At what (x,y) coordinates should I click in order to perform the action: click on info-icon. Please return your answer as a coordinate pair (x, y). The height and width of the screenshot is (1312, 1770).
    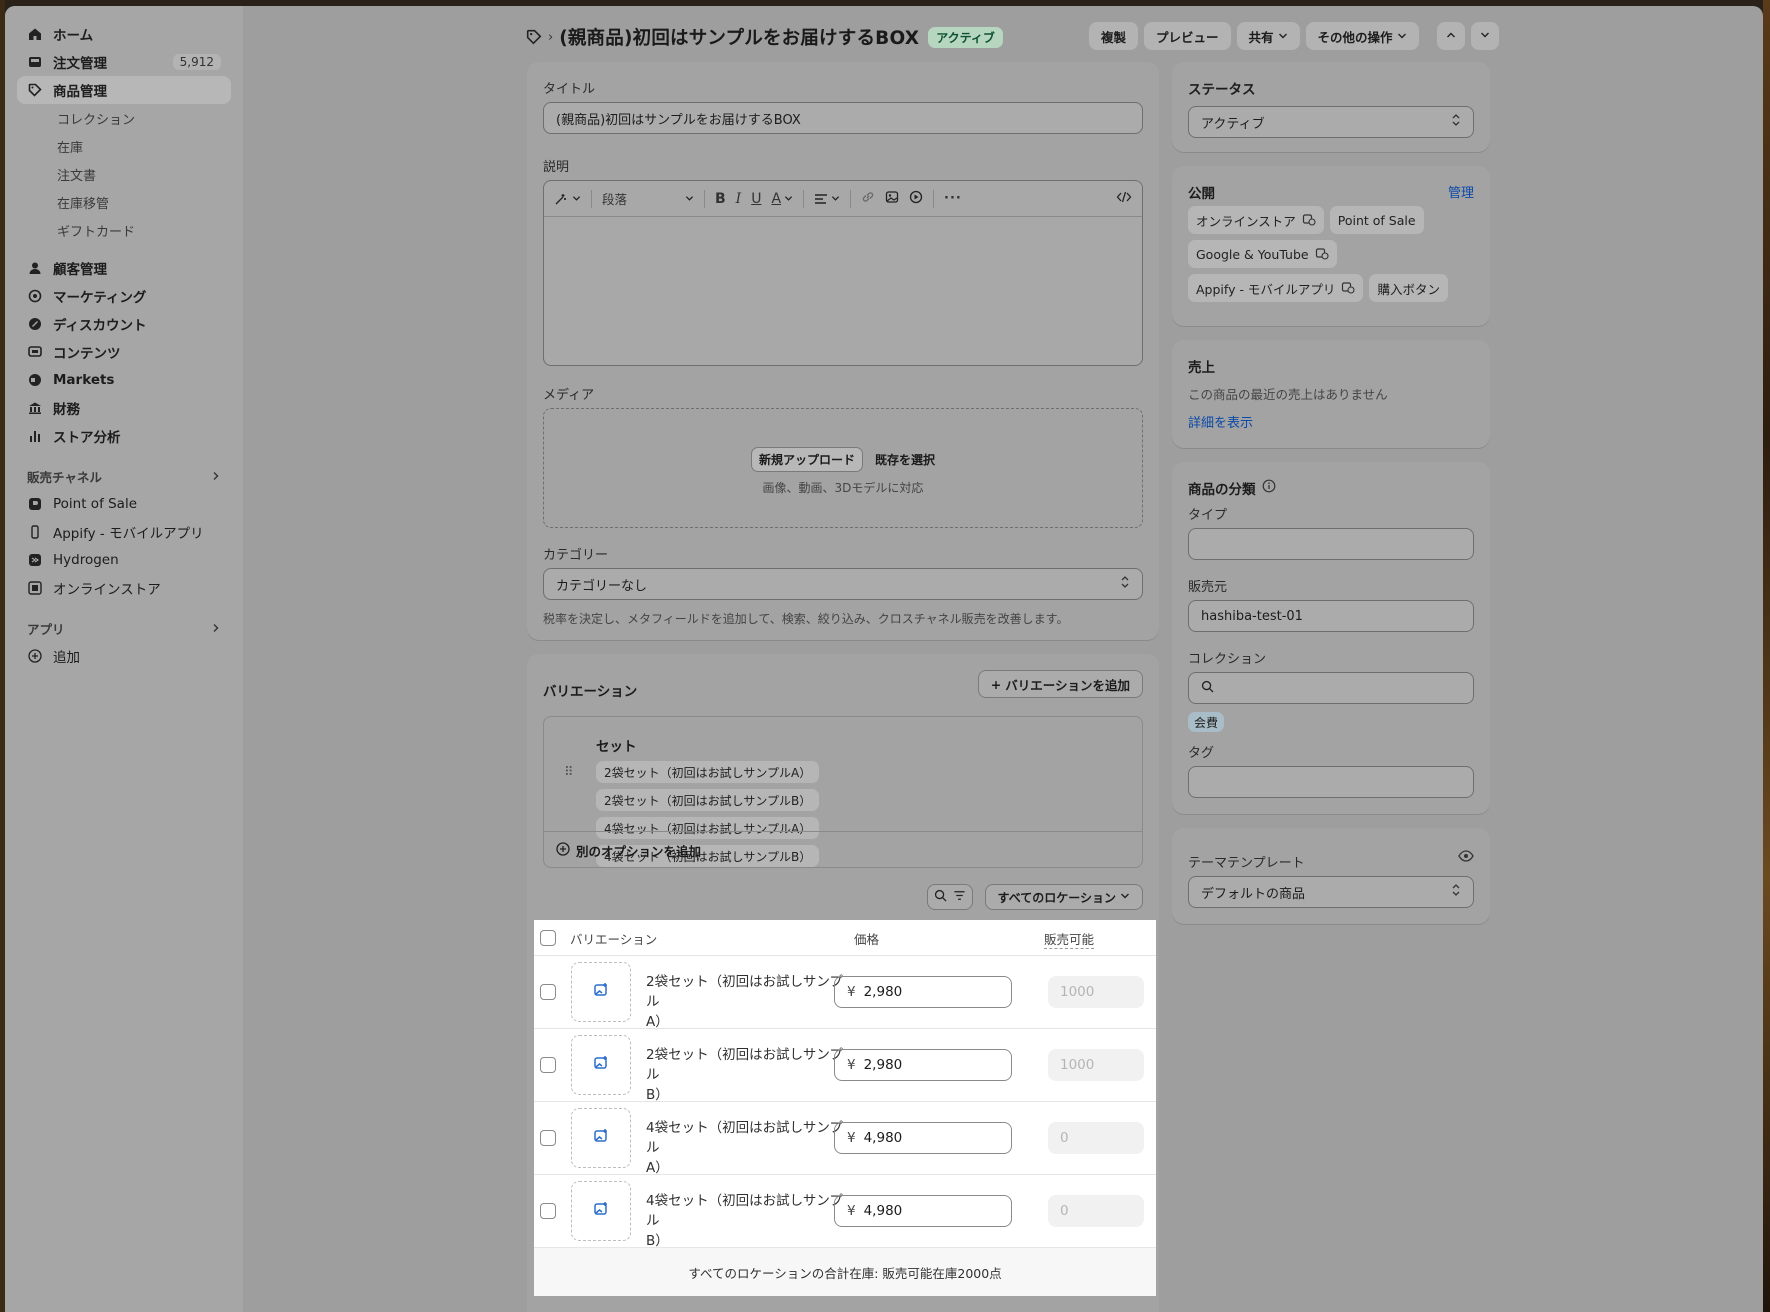
    Looking at the image, I should click on (1269, 488).